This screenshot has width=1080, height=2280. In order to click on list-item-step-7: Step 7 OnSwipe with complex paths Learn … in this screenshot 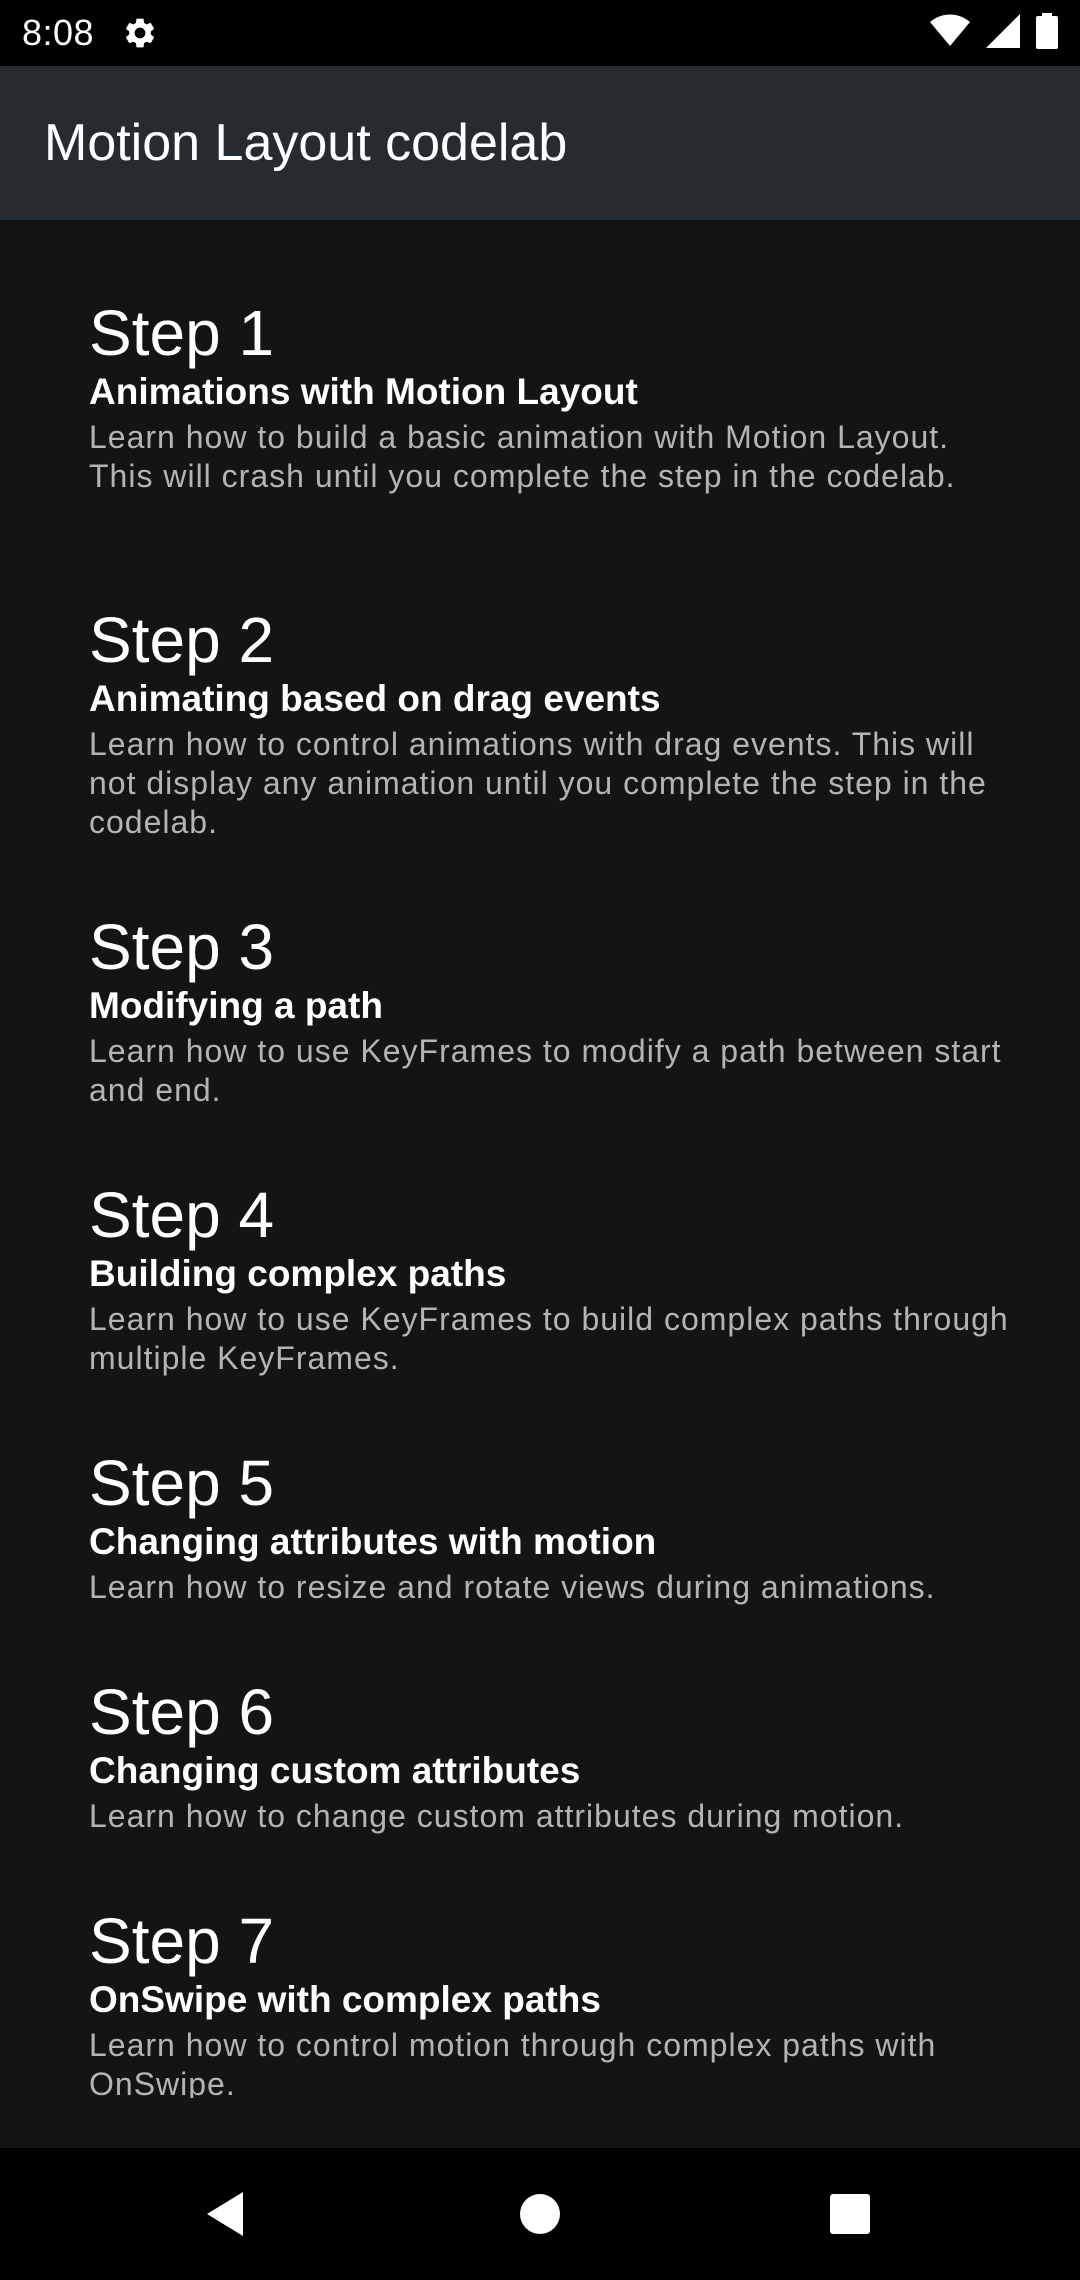, I will do `click(549, 2000)`.